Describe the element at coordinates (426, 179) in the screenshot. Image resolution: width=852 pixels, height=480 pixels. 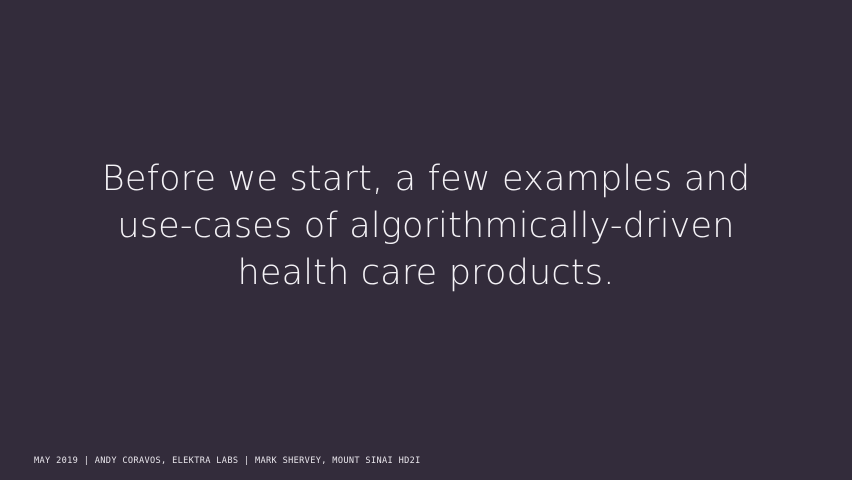
I see `headline-line-1: Before we start, a few examples and` at that location.